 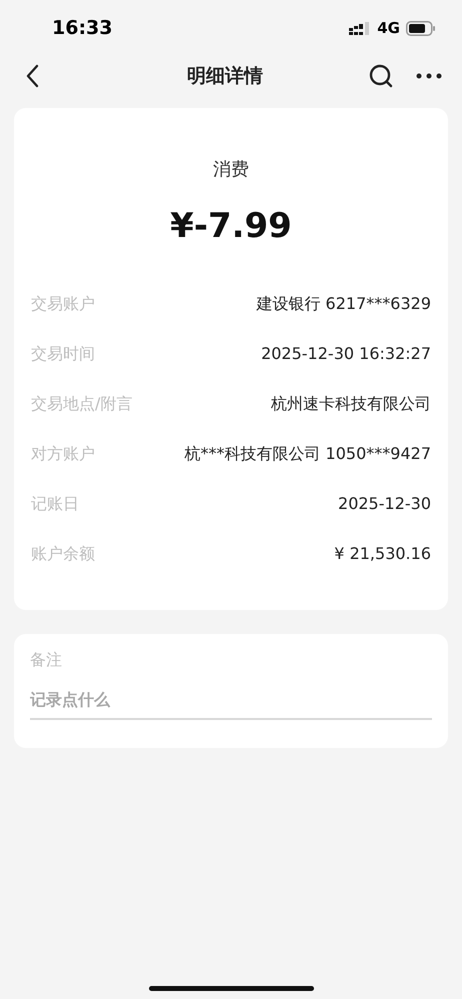 I want to click on note-label: 备注, so click(x=46, y=660).